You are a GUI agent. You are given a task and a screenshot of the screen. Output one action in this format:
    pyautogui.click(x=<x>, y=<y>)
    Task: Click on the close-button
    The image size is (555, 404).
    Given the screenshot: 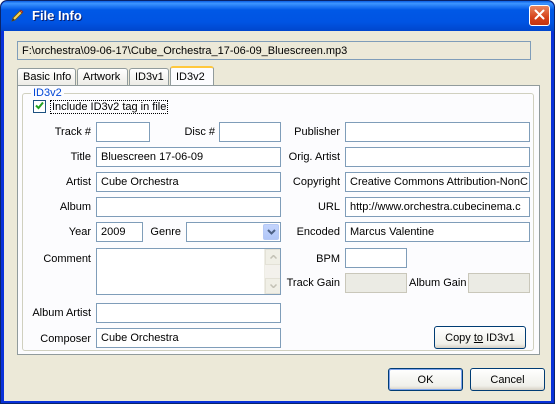 What is the action you would take?
    pyautogui.click(x=539, y=15)
    